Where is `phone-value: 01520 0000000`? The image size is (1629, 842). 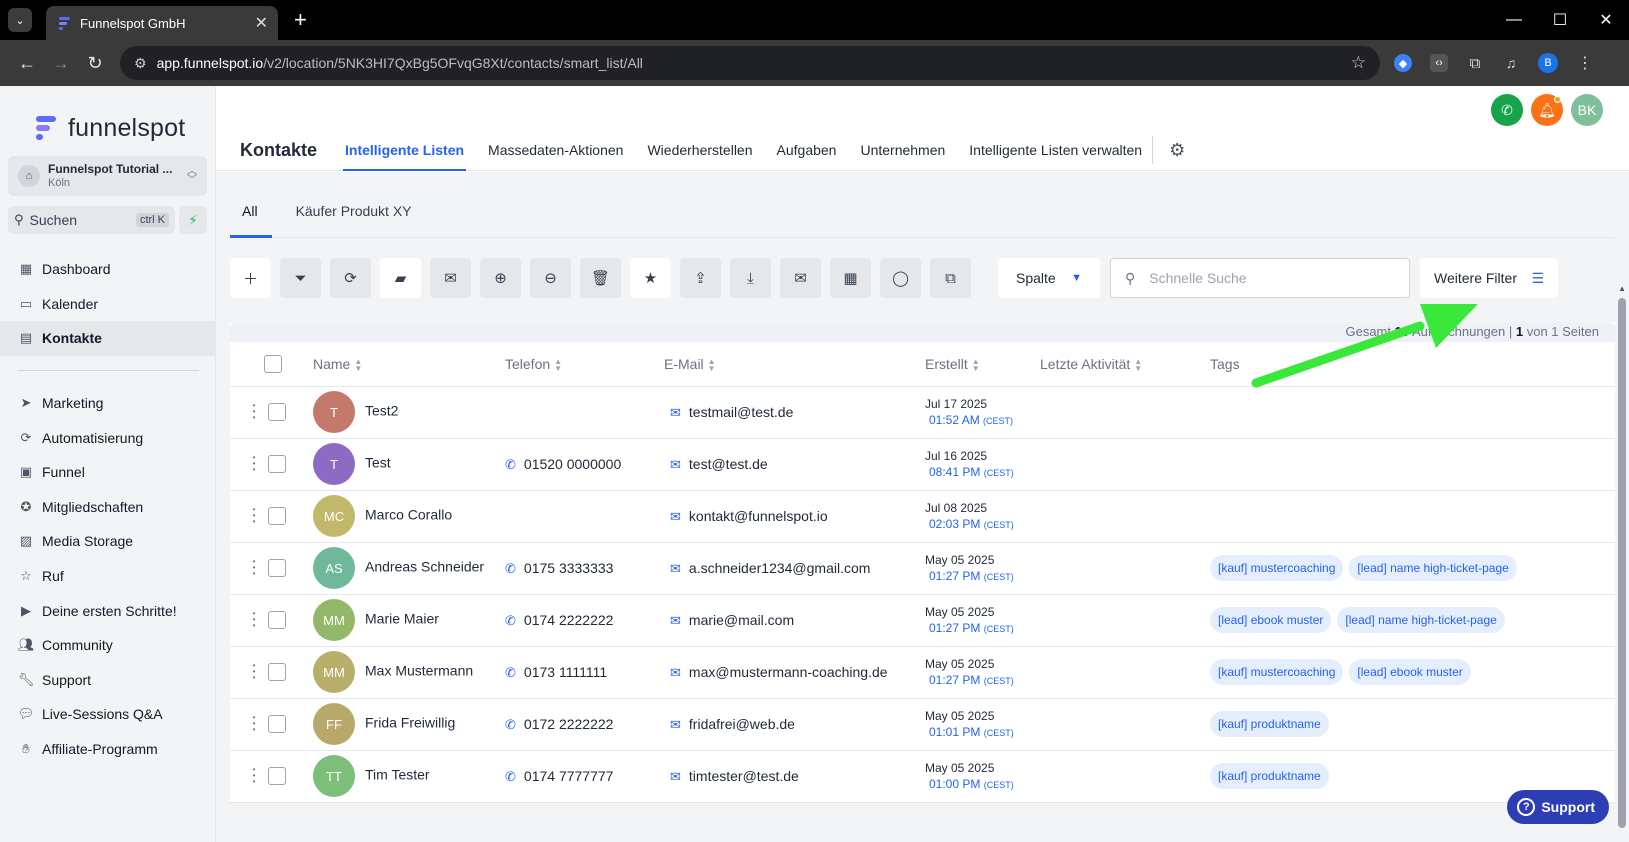
phone-value: 01520 0000000 is located at coordinates (572, 464).